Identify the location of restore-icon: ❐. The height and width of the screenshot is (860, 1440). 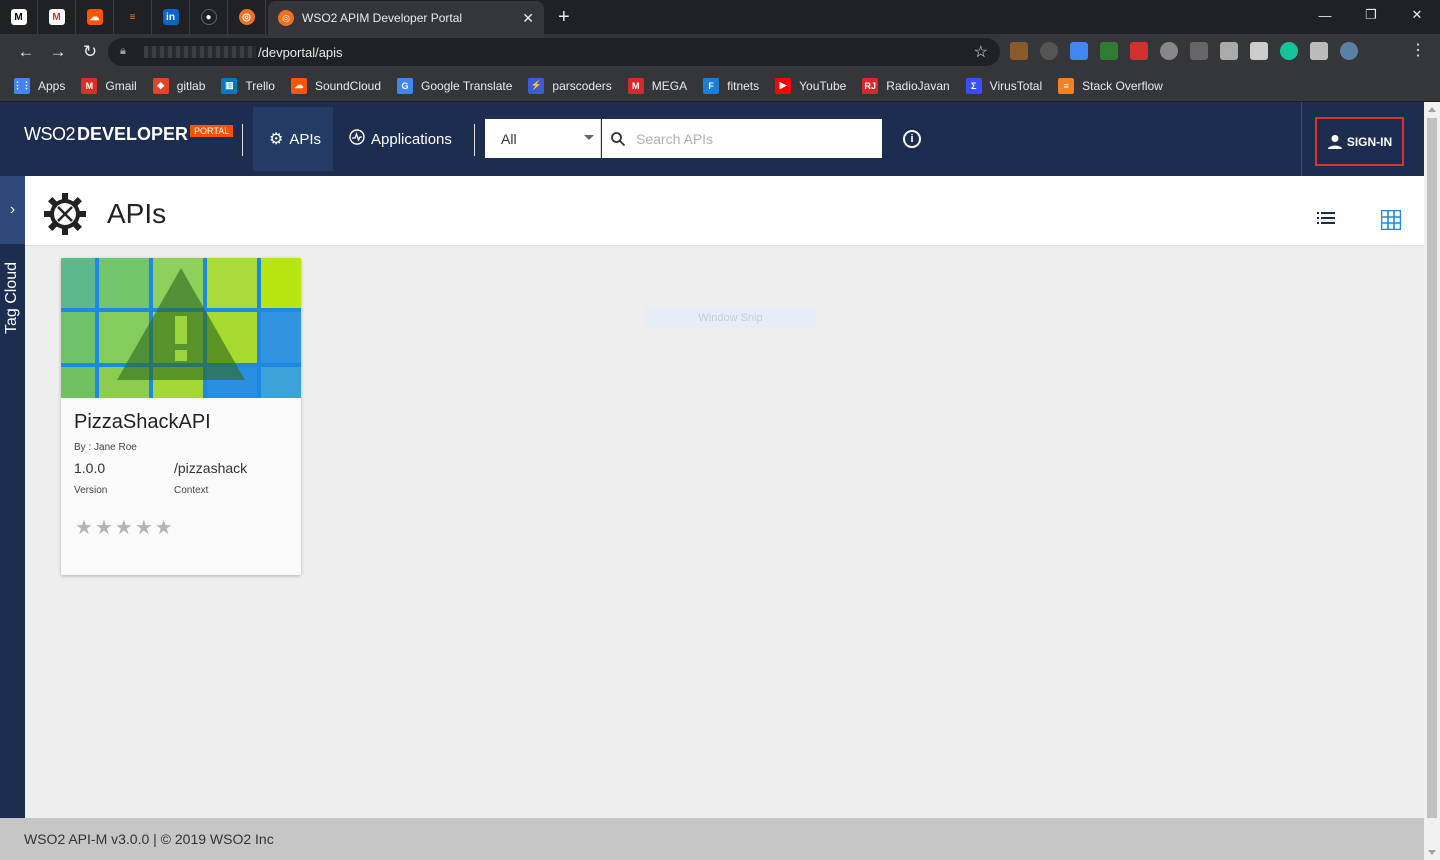
(1371, 15).